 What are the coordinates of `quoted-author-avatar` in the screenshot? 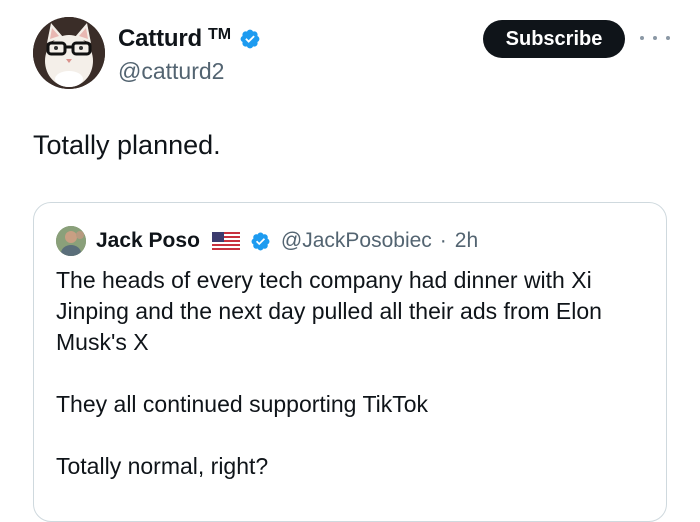 It's located at (71, 241).